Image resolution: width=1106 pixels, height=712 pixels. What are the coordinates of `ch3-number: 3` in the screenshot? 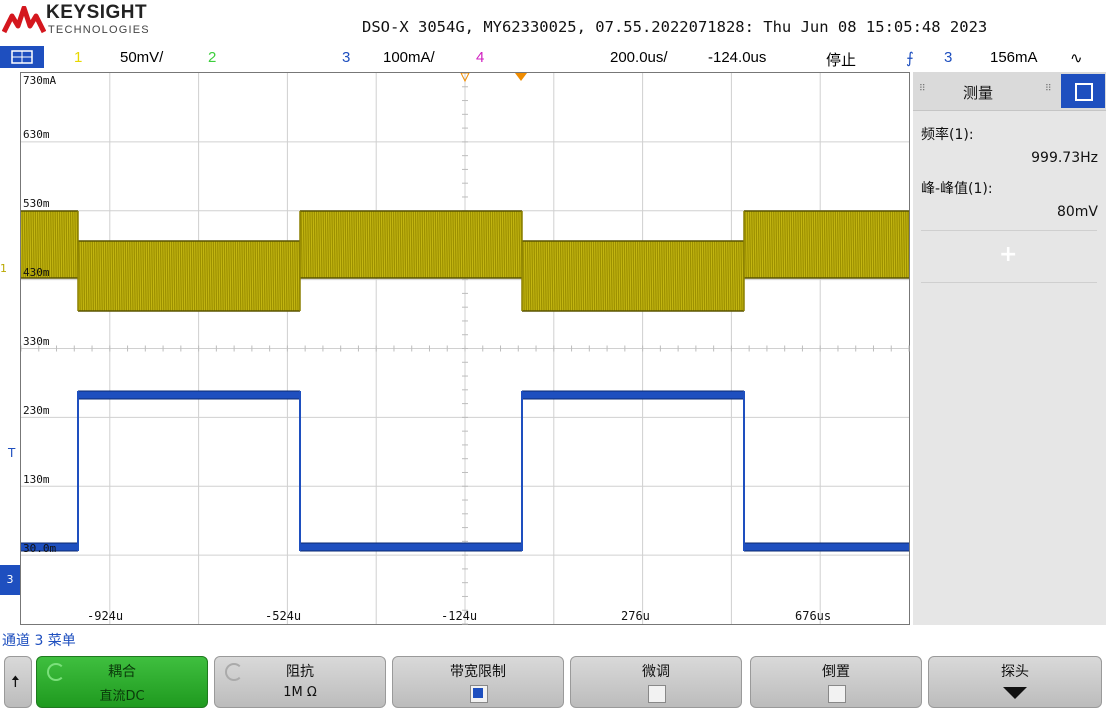 It's located at (346, 57).